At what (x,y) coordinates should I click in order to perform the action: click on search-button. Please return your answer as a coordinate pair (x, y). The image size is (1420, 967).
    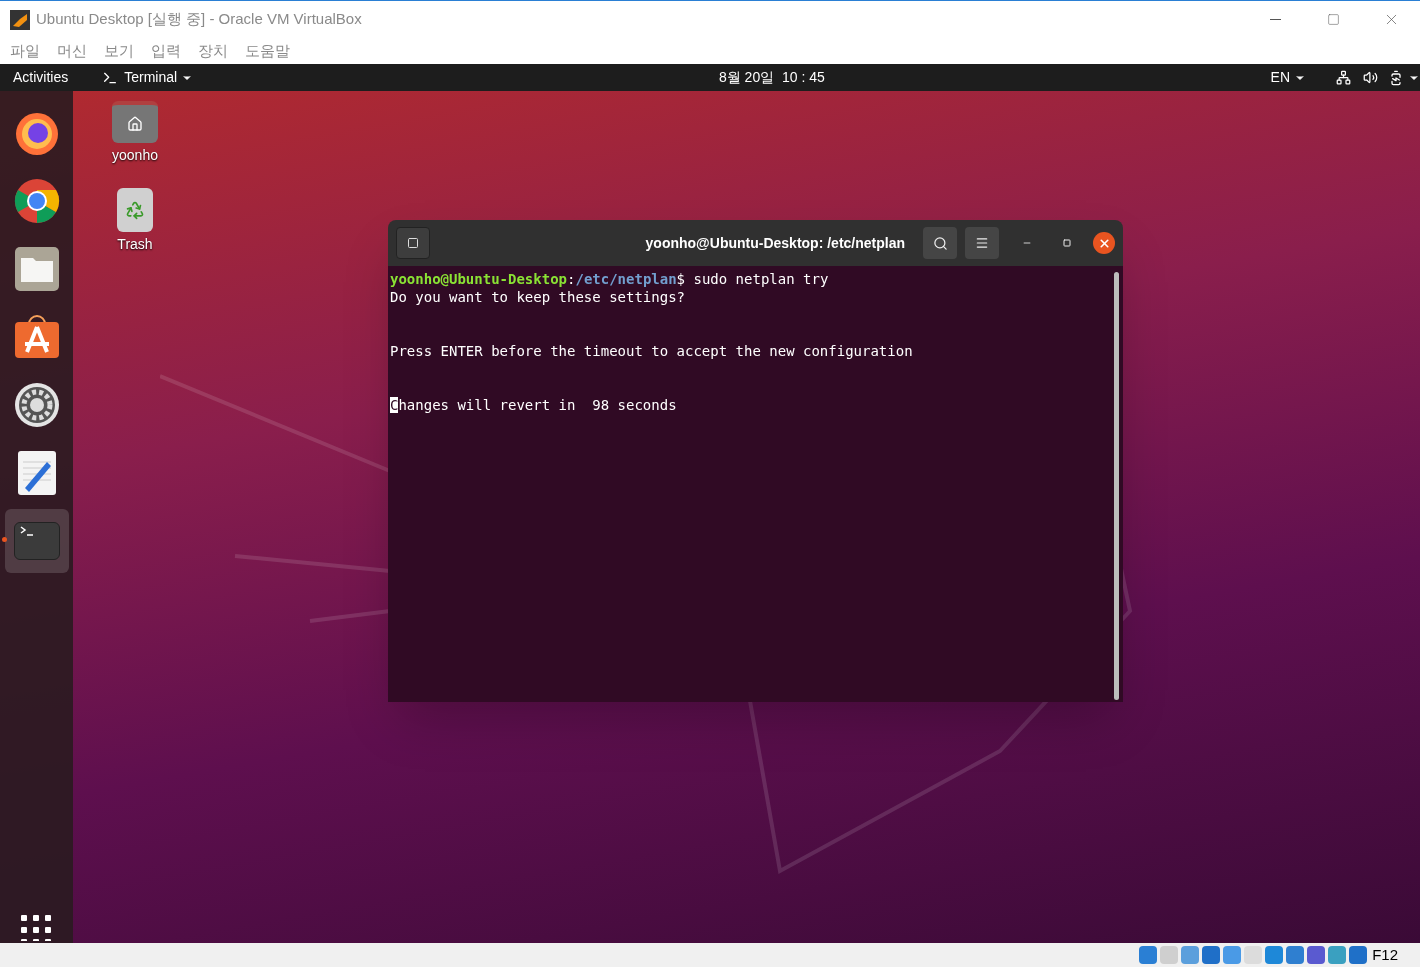
    Looking at the image, I should click on (940, 243).